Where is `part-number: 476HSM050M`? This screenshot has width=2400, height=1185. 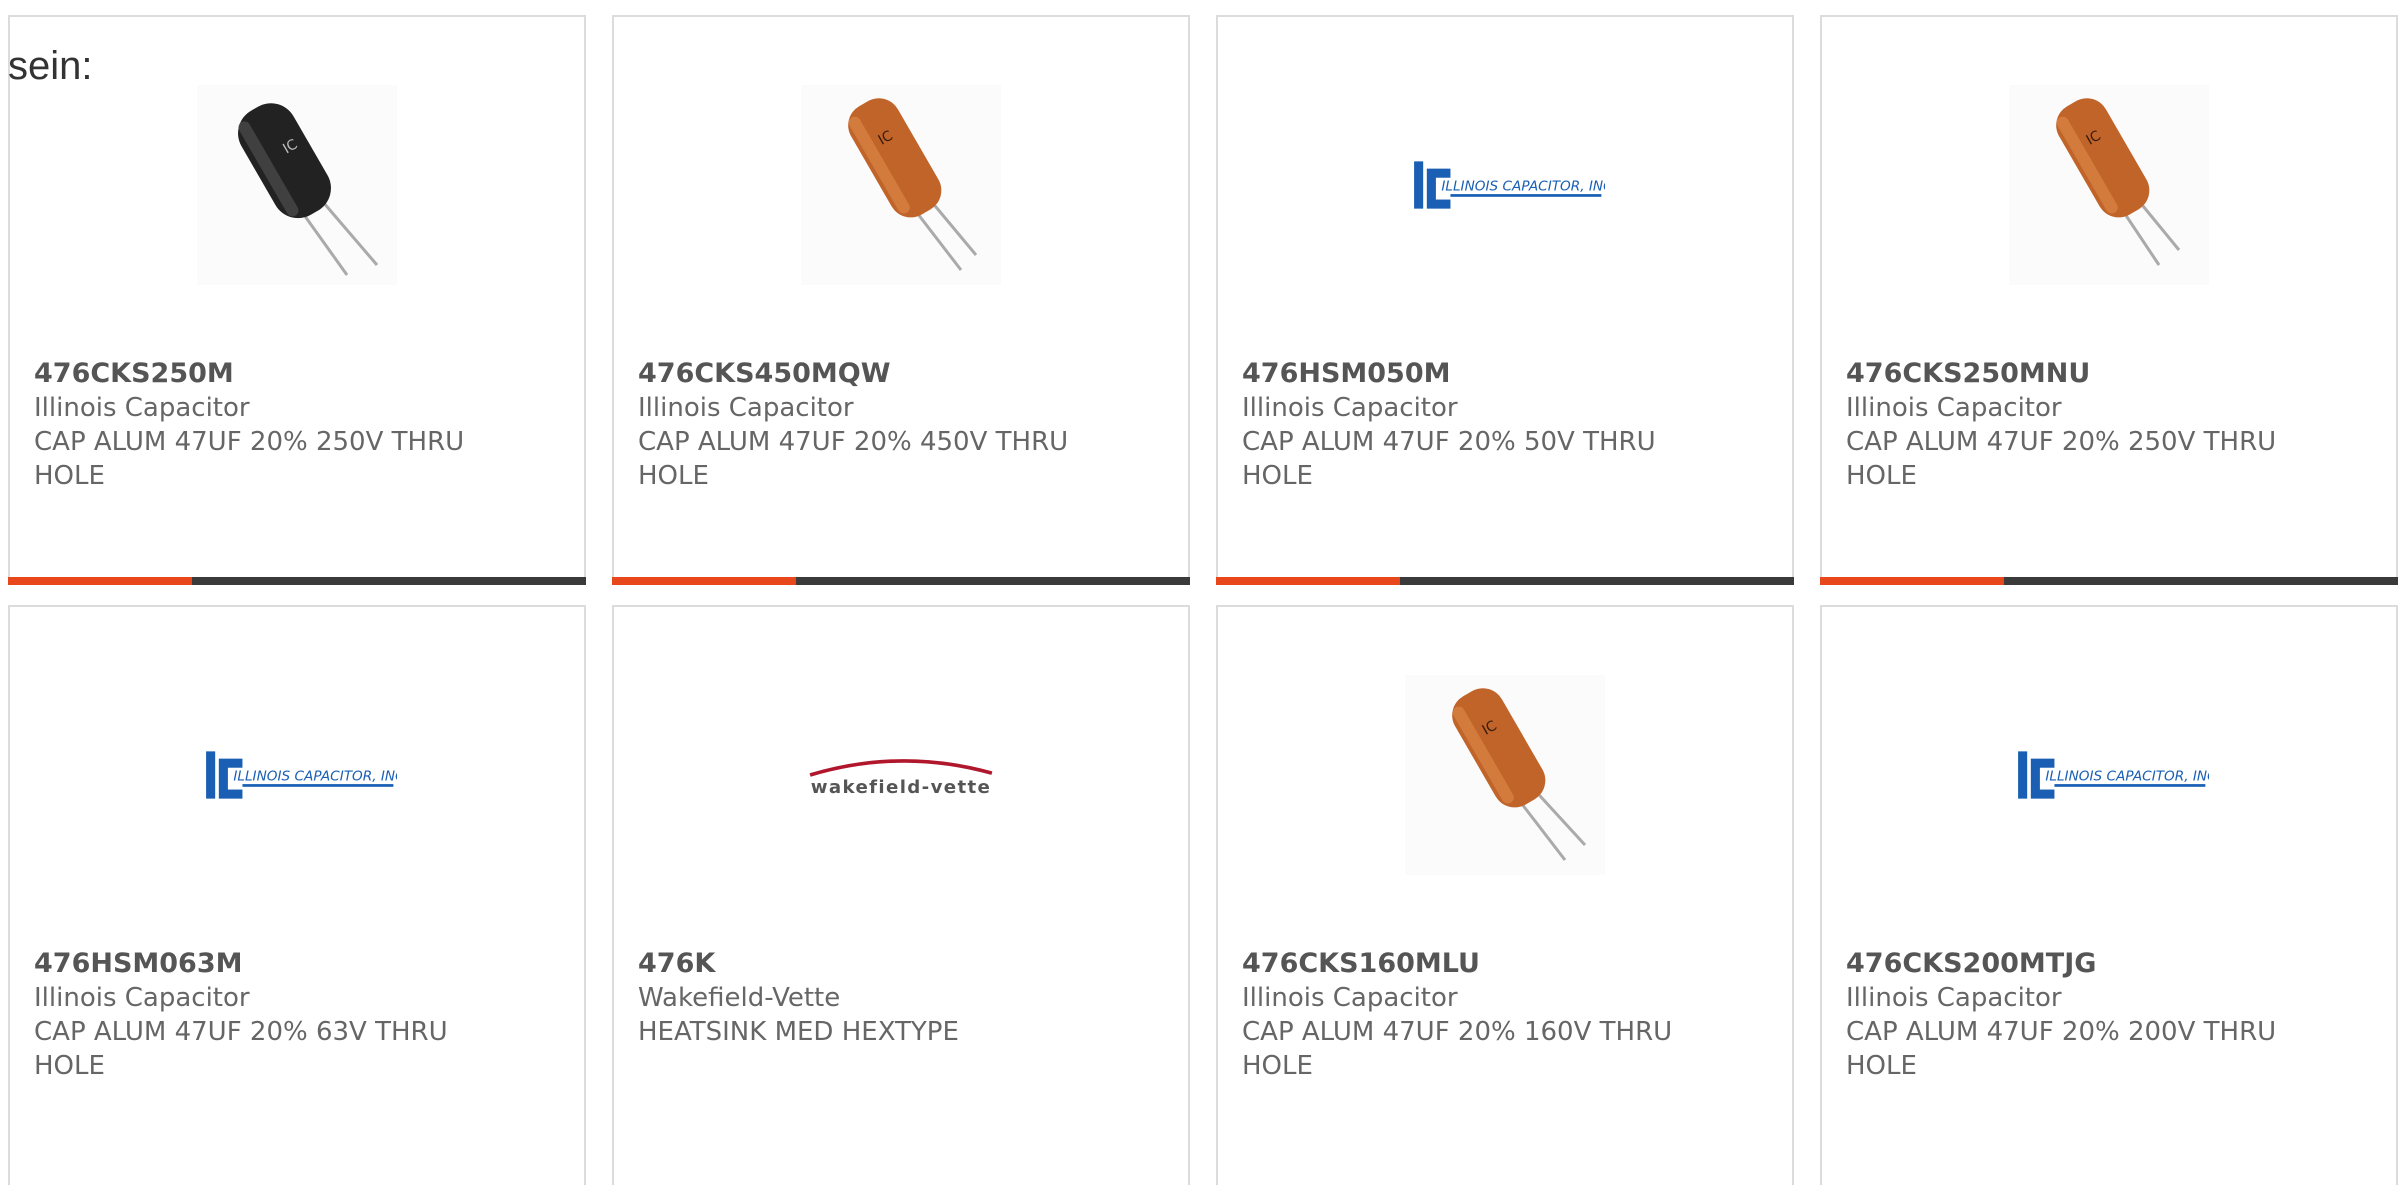 part-number: 476HSM050M is located at coordinates (1505, 374).